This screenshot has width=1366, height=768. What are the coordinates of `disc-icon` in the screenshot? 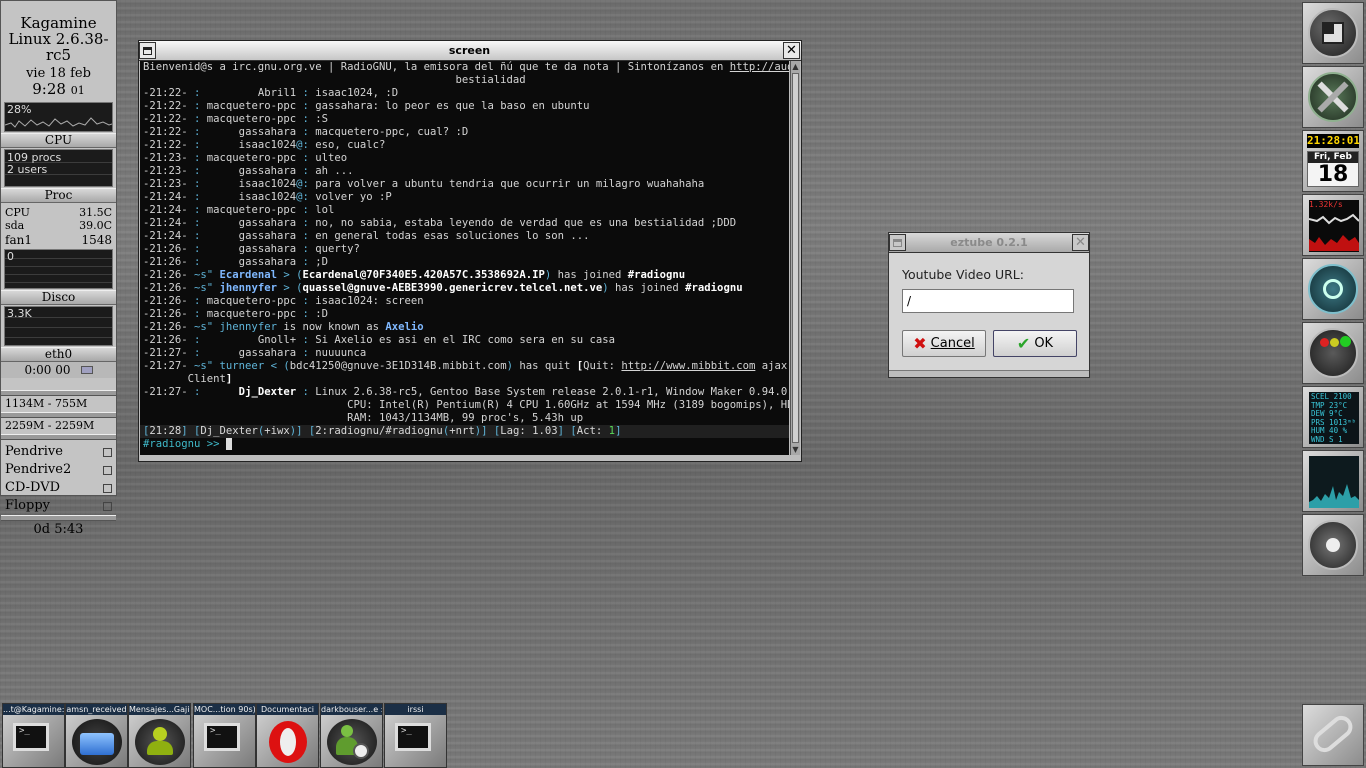 It's located at (1333, 545).